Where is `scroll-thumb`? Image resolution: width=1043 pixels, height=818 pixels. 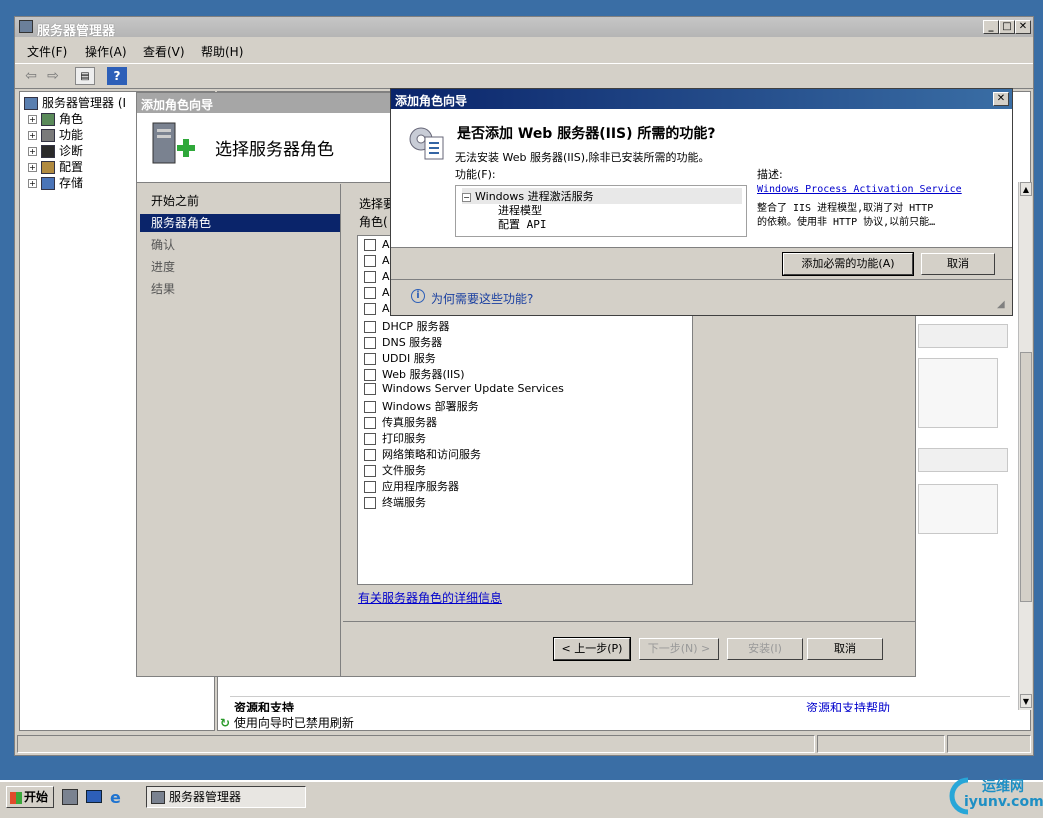 scroll-thumb is located at coordinates (1026, 477).